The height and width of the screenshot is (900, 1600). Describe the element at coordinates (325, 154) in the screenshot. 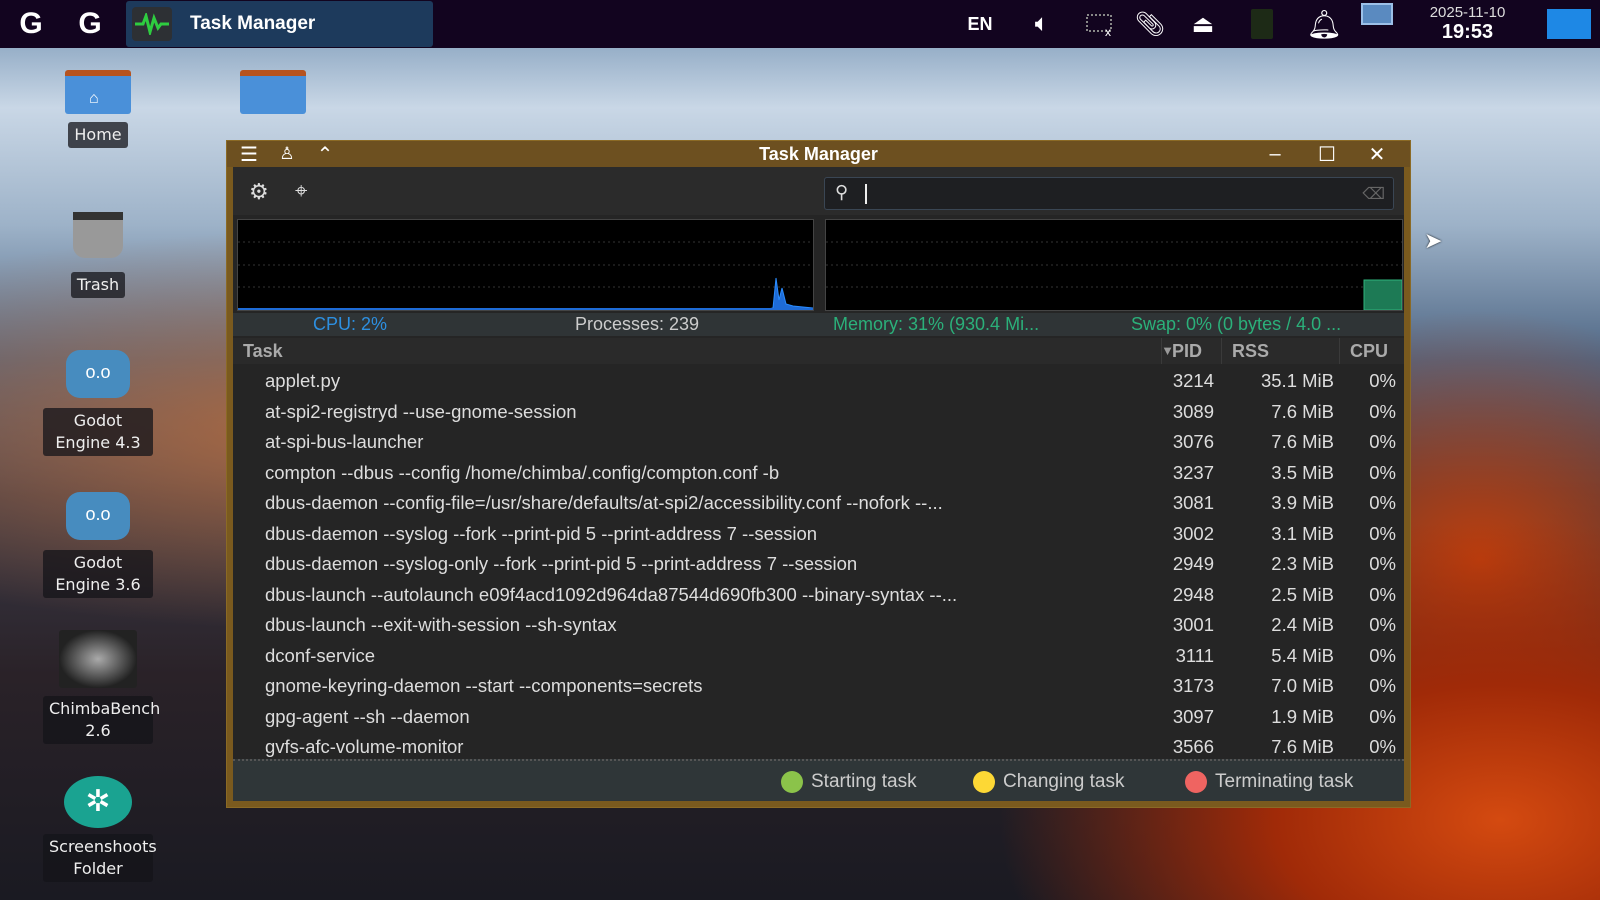

I see `shade-up-icon: ⌃` at that location.